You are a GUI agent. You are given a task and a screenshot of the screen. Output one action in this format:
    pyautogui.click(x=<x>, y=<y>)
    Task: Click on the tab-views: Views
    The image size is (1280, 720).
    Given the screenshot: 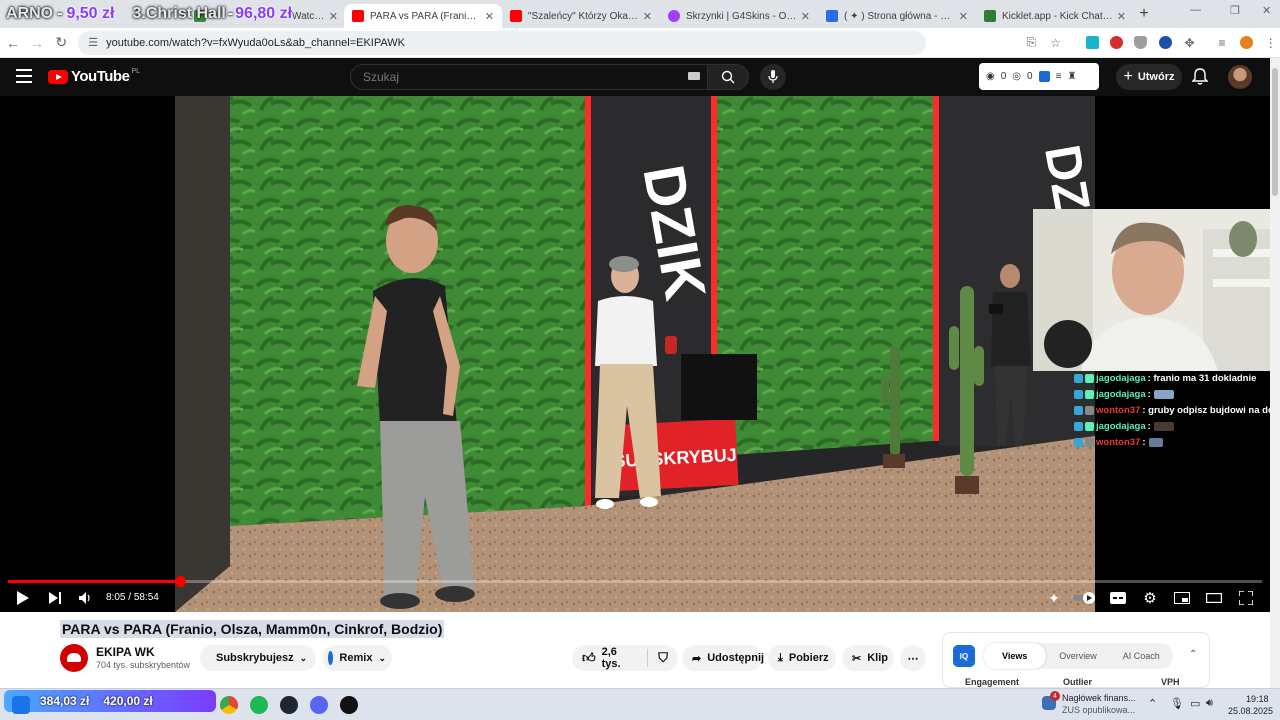 What is the action you would take?
    pyautogui.click(x=1015, y=656)
    